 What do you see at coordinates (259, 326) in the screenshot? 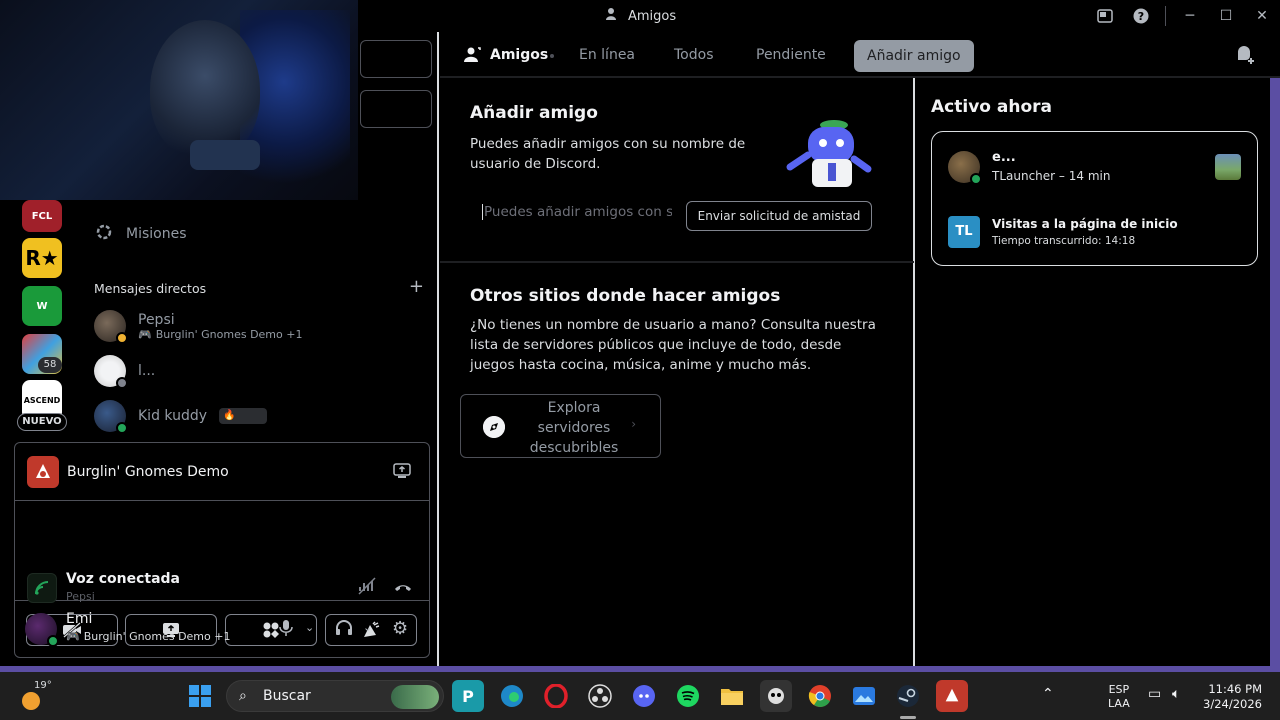
I see `dm-item-pepsi: Pepsi 🎮 Burglin' Gnomes Demo +1` at bounding box center [259, 326].